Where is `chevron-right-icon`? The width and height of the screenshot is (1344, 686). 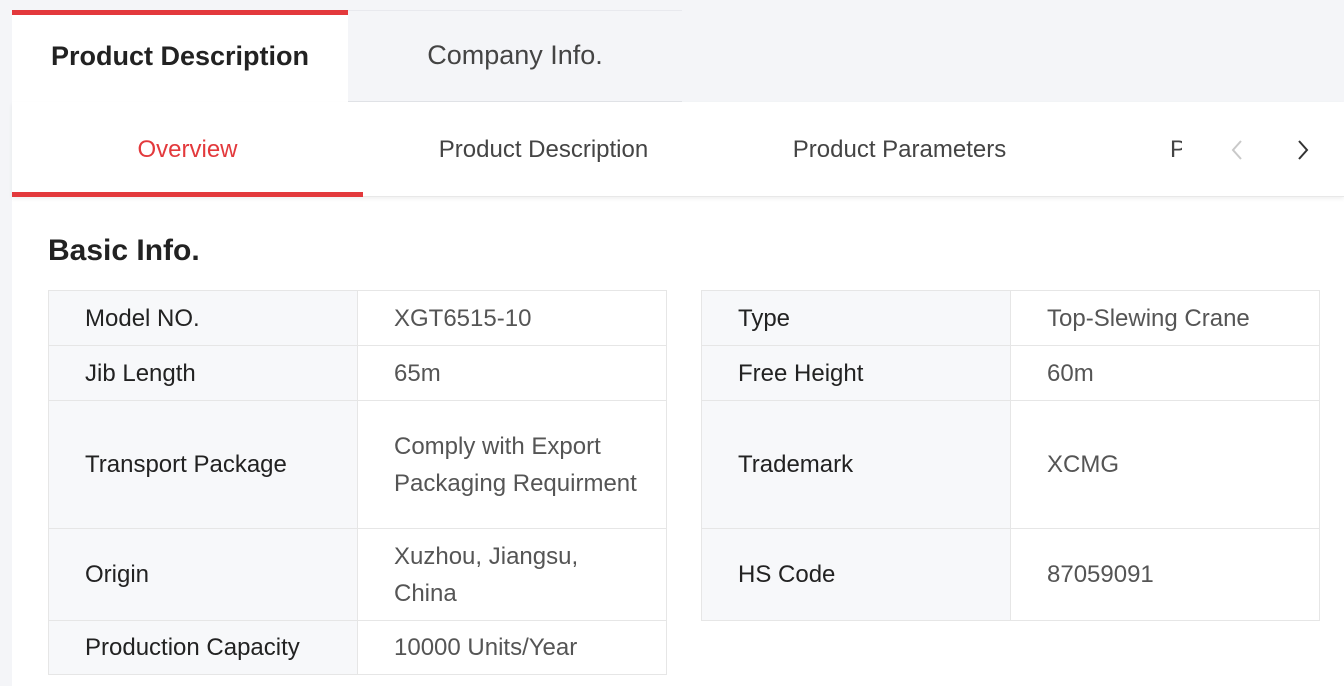
chevron-right-icon is located at coordinates (1303, 150).